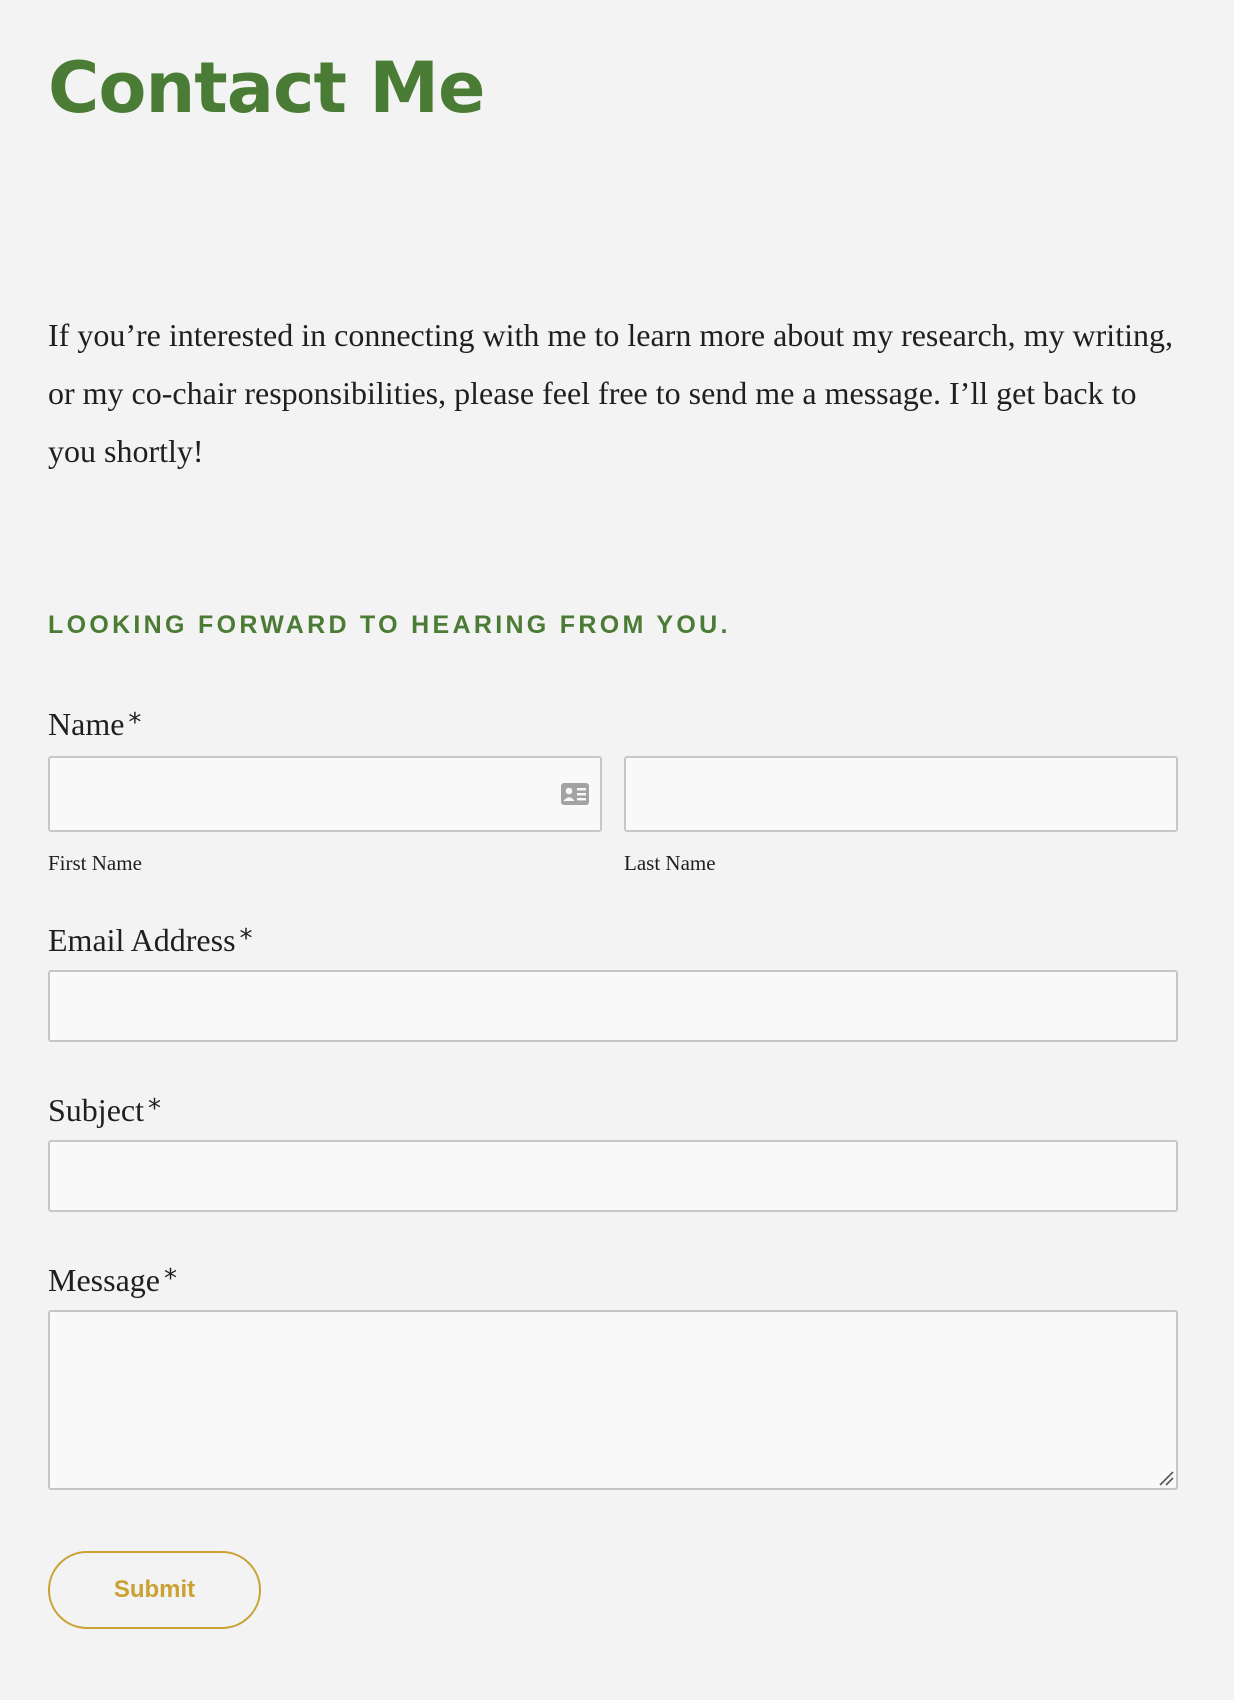  What do you see at coordinates (613, 1400) in the screenshot?
I see `message-textarea` at bounding box center [613, 1400].